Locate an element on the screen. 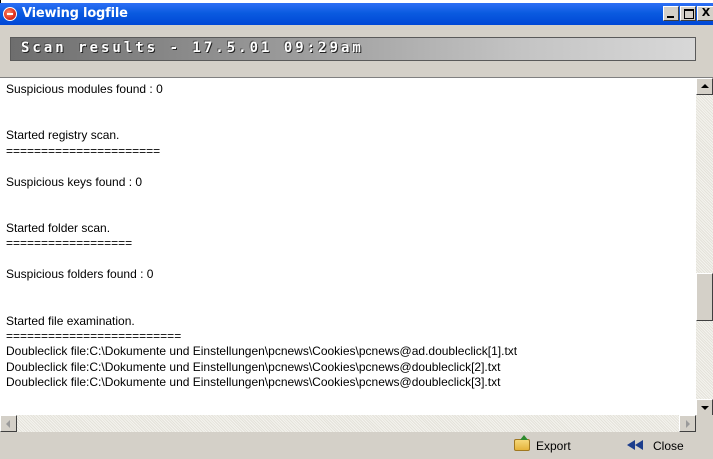 The width and height of the screenshot is (713, 459). scroll-right-button is located at coordinates (687, 423).